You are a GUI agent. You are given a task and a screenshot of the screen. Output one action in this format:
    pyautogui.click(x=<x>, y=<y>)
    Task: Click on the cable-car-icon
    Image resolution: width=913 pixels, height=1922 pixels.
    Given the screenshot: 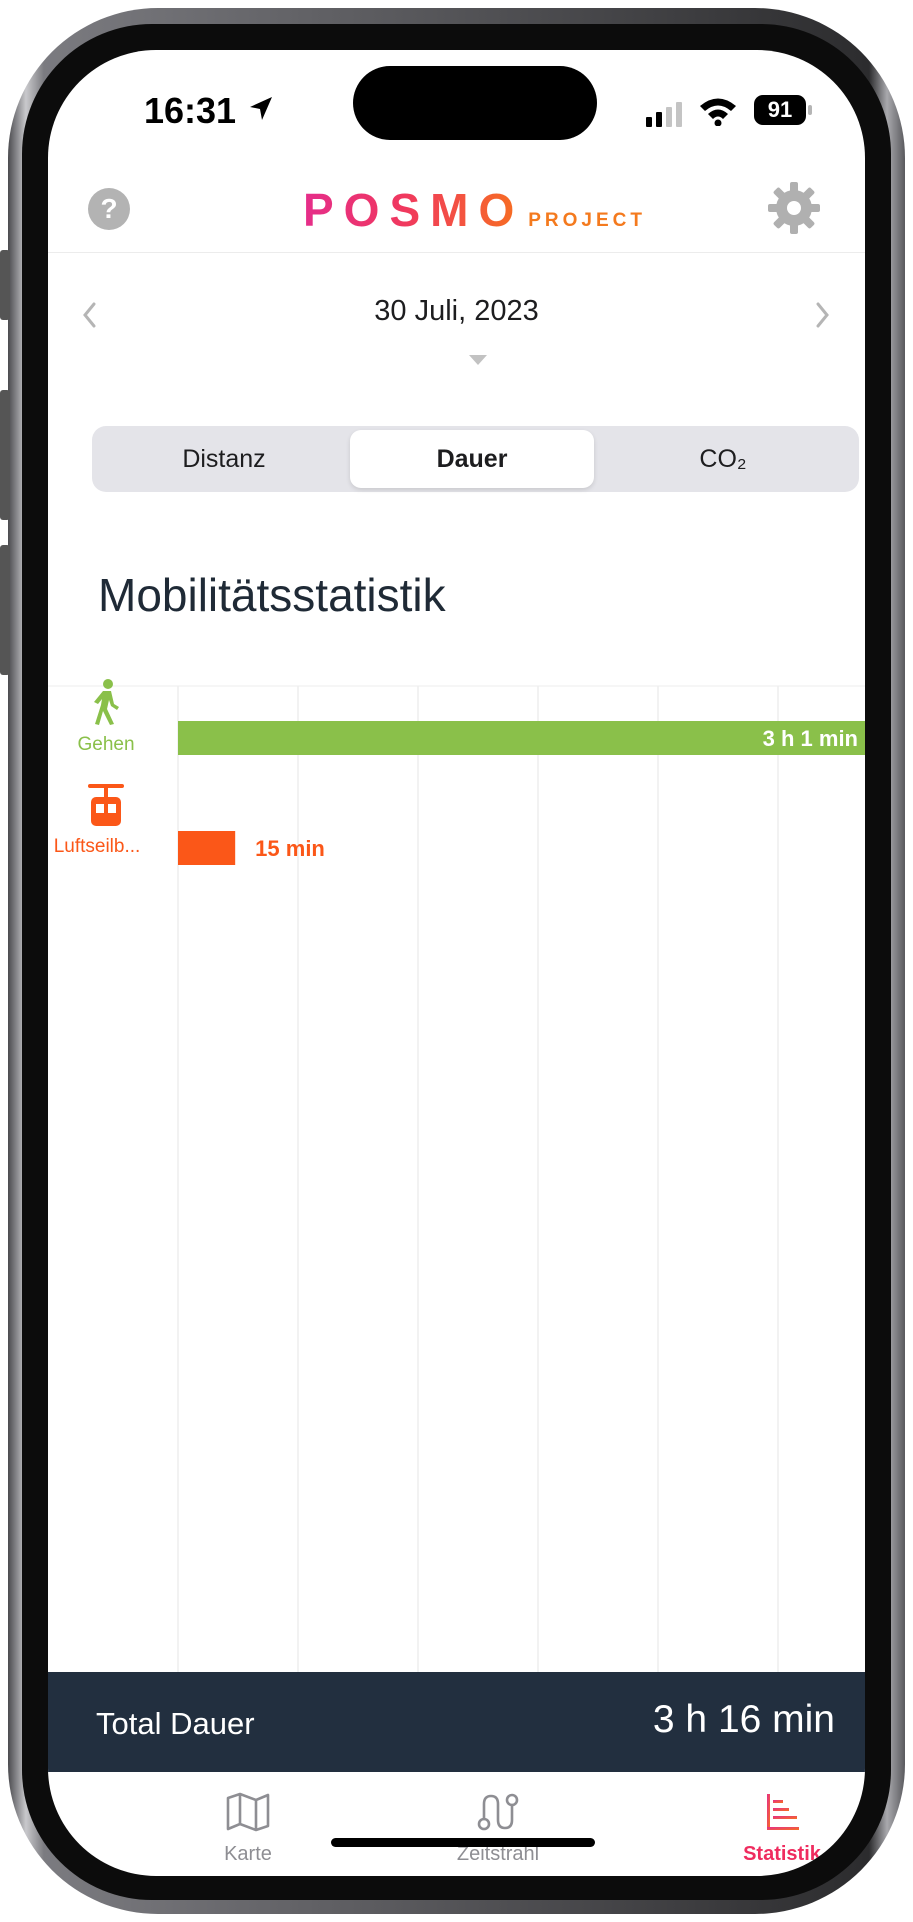 What is the action you would take?
    pyautogui.click(x=106, y=805)
    